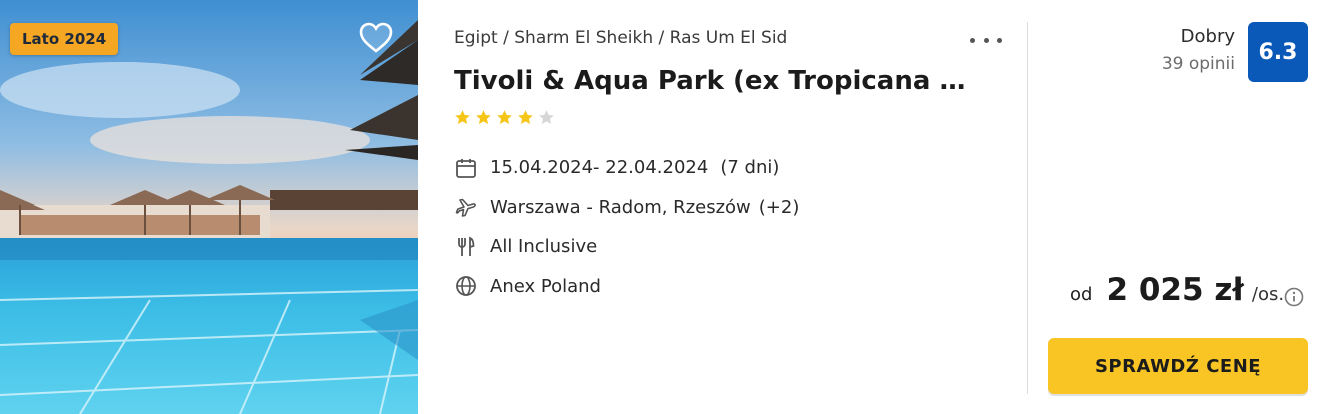 Image resolution: width=1322 pixels, height=414 pixels. I want to click on location-breadcrumb: Egipt / Sharm El Sheikh / Ras Um El Sid, so click(620, 38).